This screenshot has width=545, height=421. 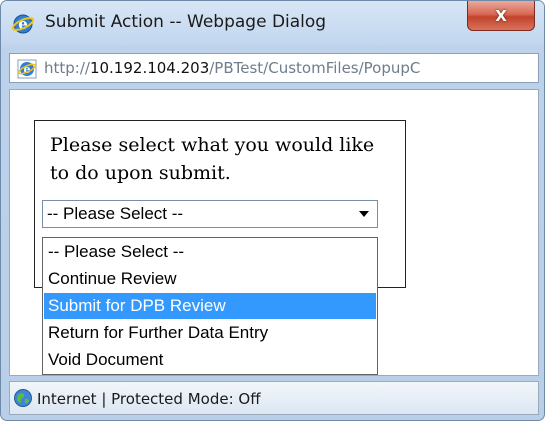 I want to click on option-please-select: -- Please Select --, so click(x=210, y=252).